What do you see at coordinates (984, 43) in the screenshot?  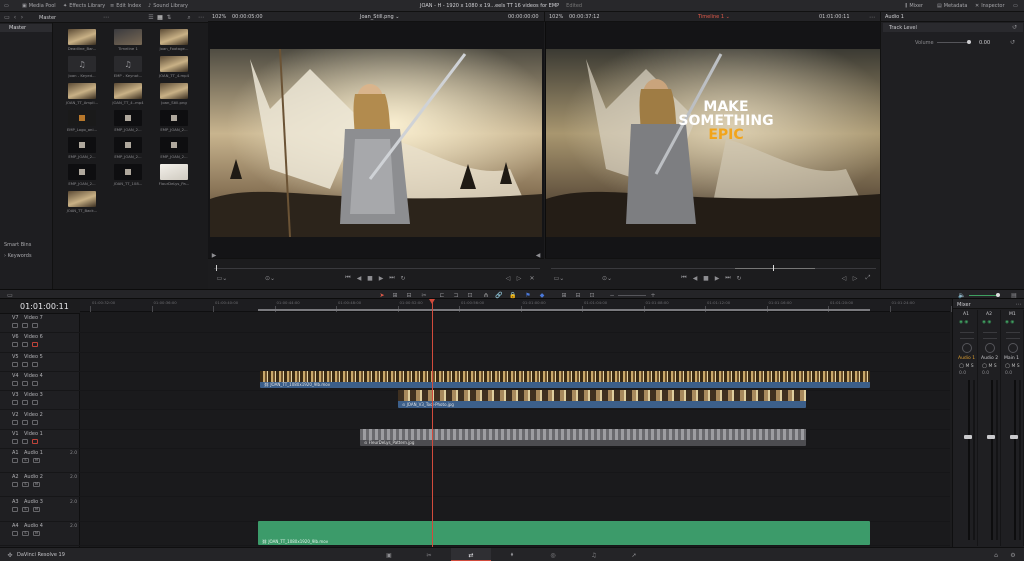 I see `volume-value: 0.00` at bounding box center [984, 43].